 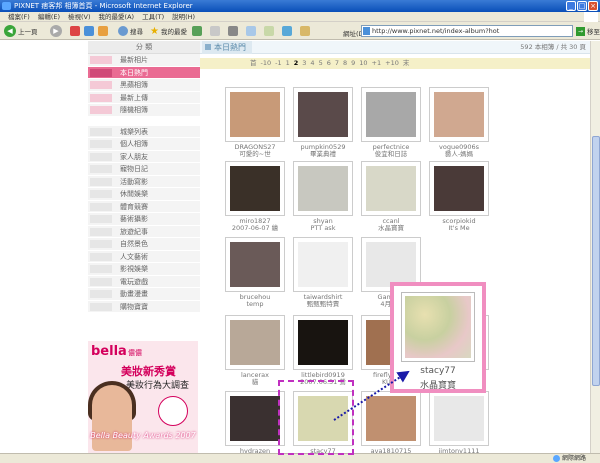 I want to click on address-bar: http://www.pixnet.net/index-album?hot, so click(x=467, y=31).